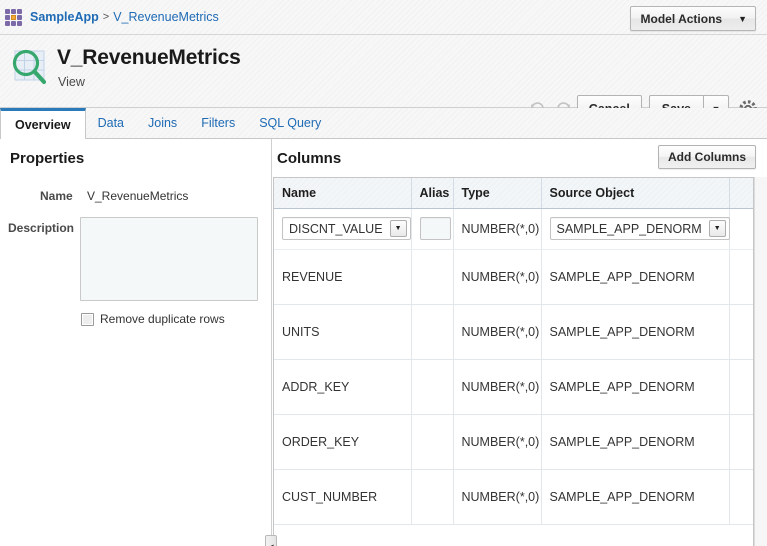 Image resolution: width=767 pixels, height=546 pixels. I want to click on add-columns-button: Add Columns, so click(707, 157).